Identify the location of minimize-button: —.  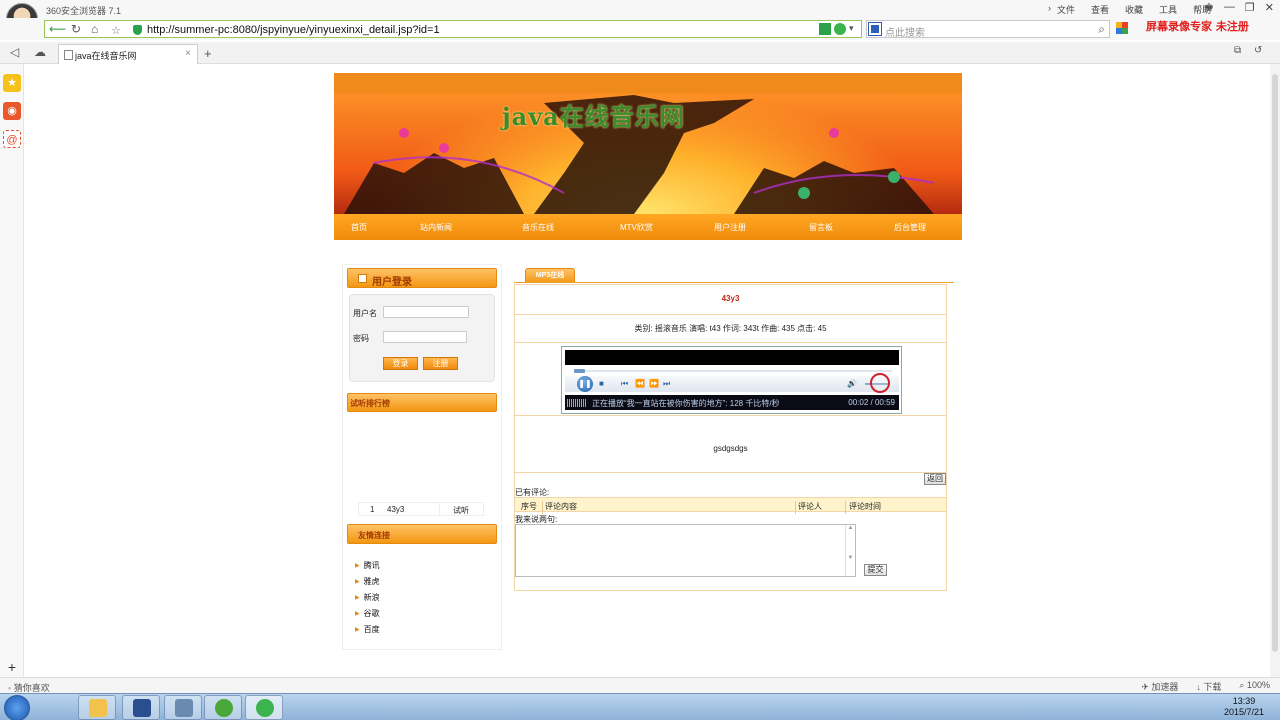
(1229, 7).